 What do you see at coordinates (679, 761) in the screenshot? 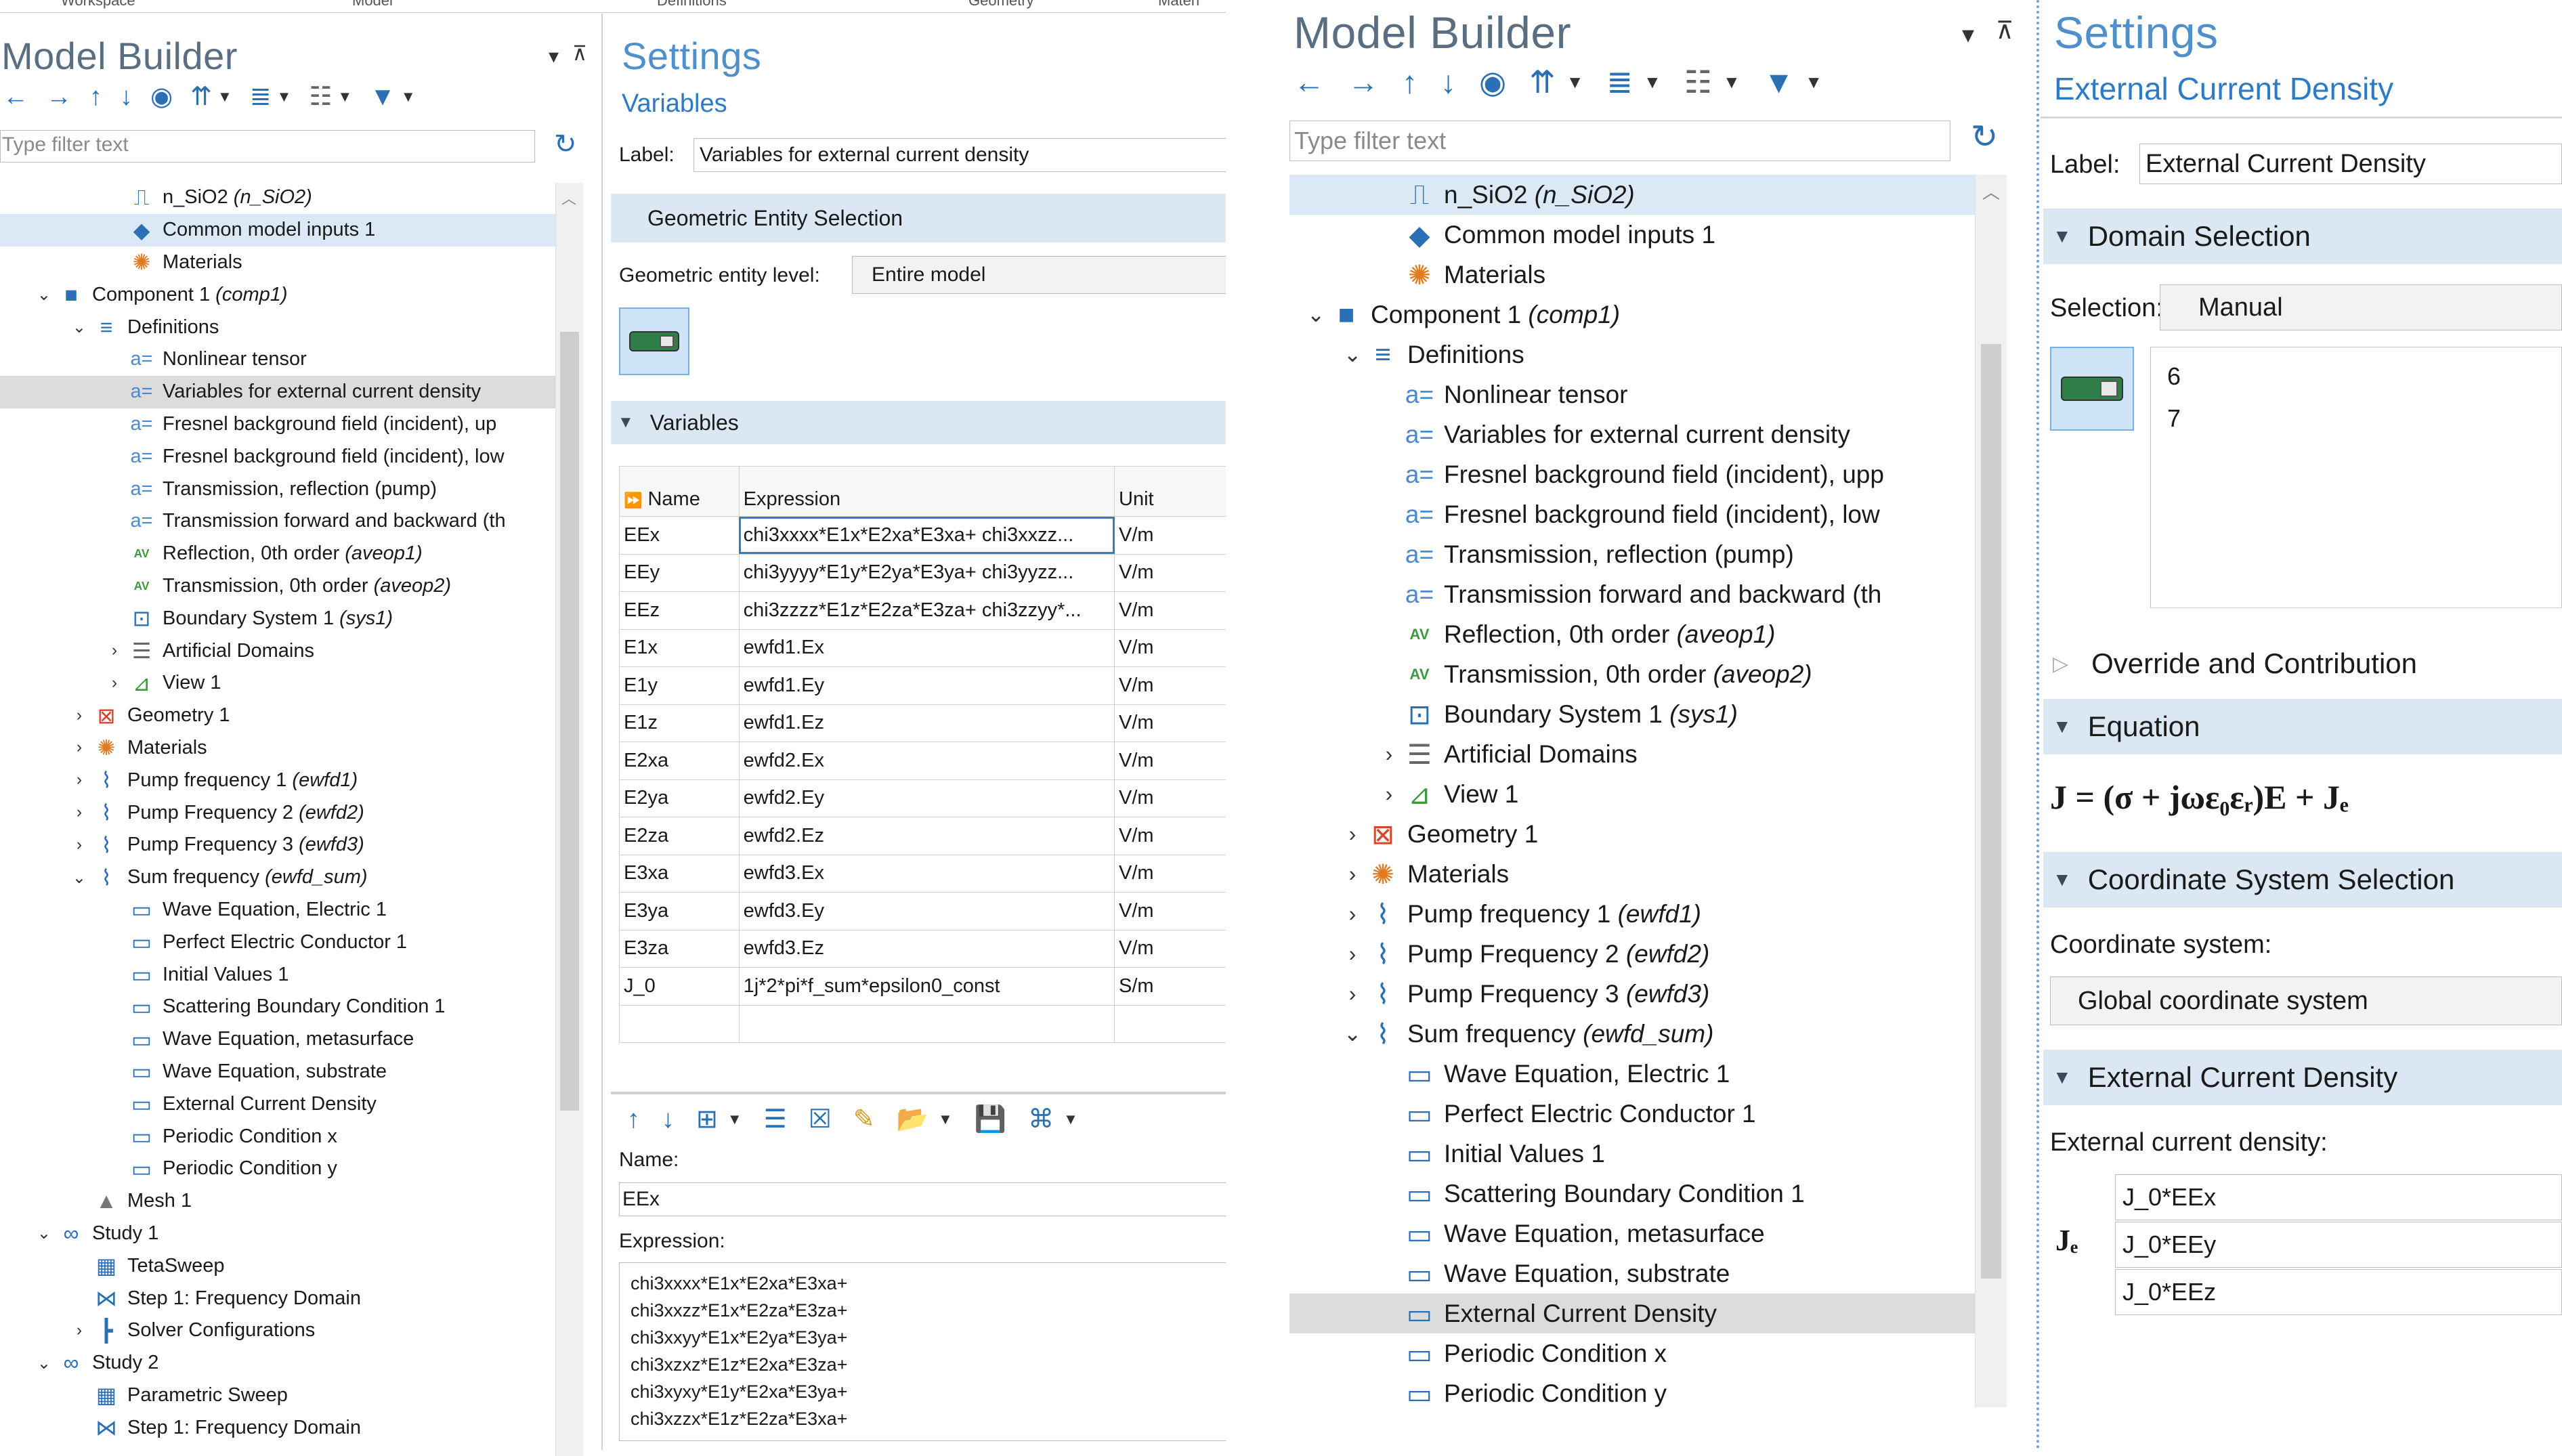
I see `variable-name-cell: E2xa` at bounding box center [679, 761].